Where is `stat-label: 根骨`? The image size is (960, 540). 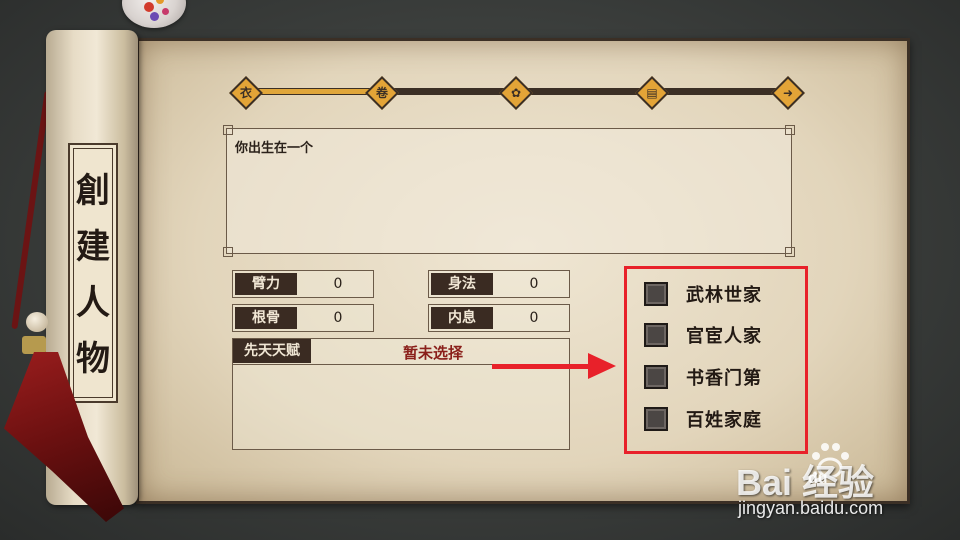
stat-label: 根骨 is located at coordinates (266, 318).